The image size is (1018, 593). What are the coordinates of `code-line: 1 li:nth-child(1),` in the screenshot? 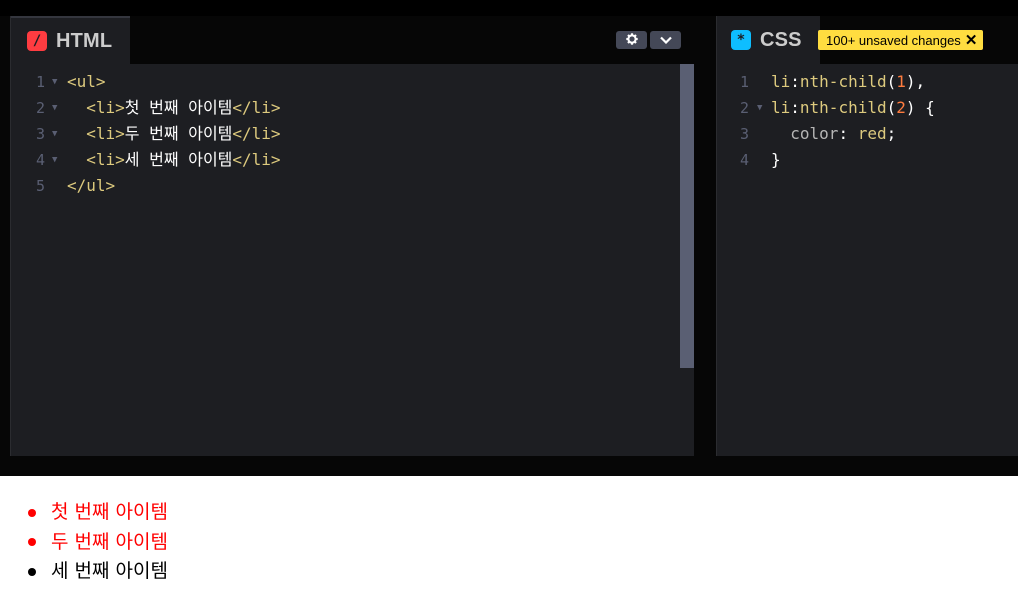 It's located at (867, 82).